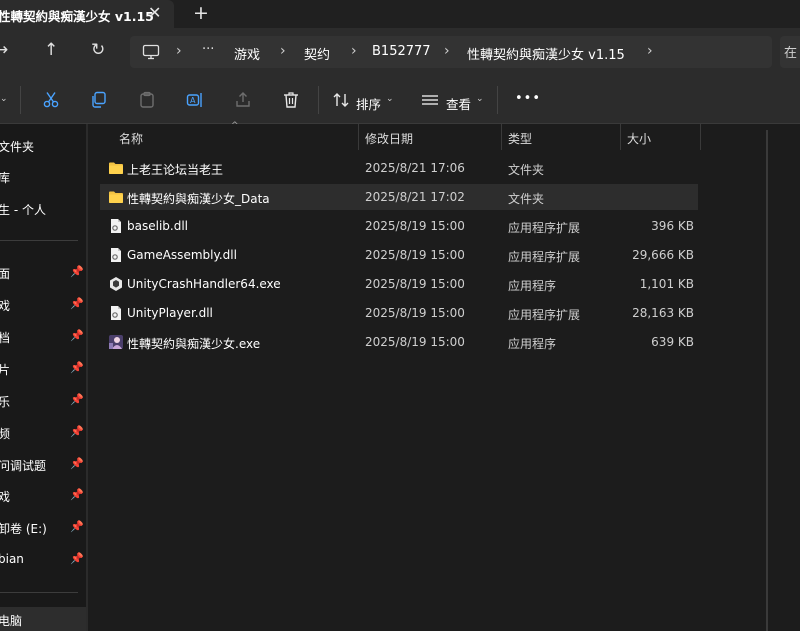 This screenshot has height=631, width=800. I want to click on file-size: 29,666 KB, so click(663, 255).